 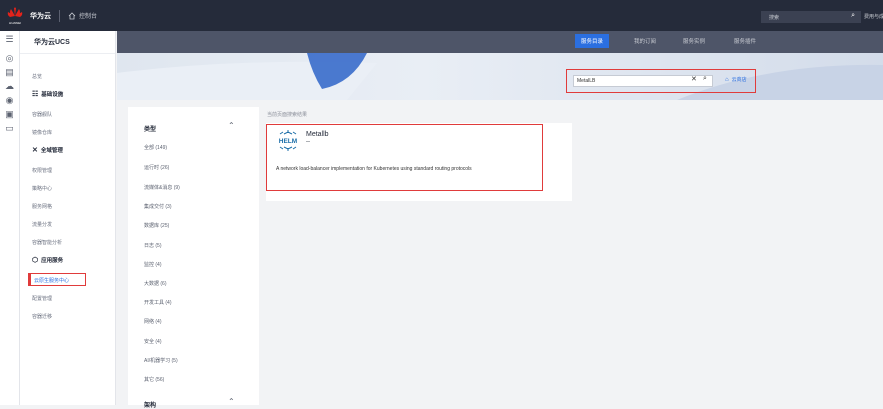 I want to click on cross-icon: ✕, so click(x=35, y=150).